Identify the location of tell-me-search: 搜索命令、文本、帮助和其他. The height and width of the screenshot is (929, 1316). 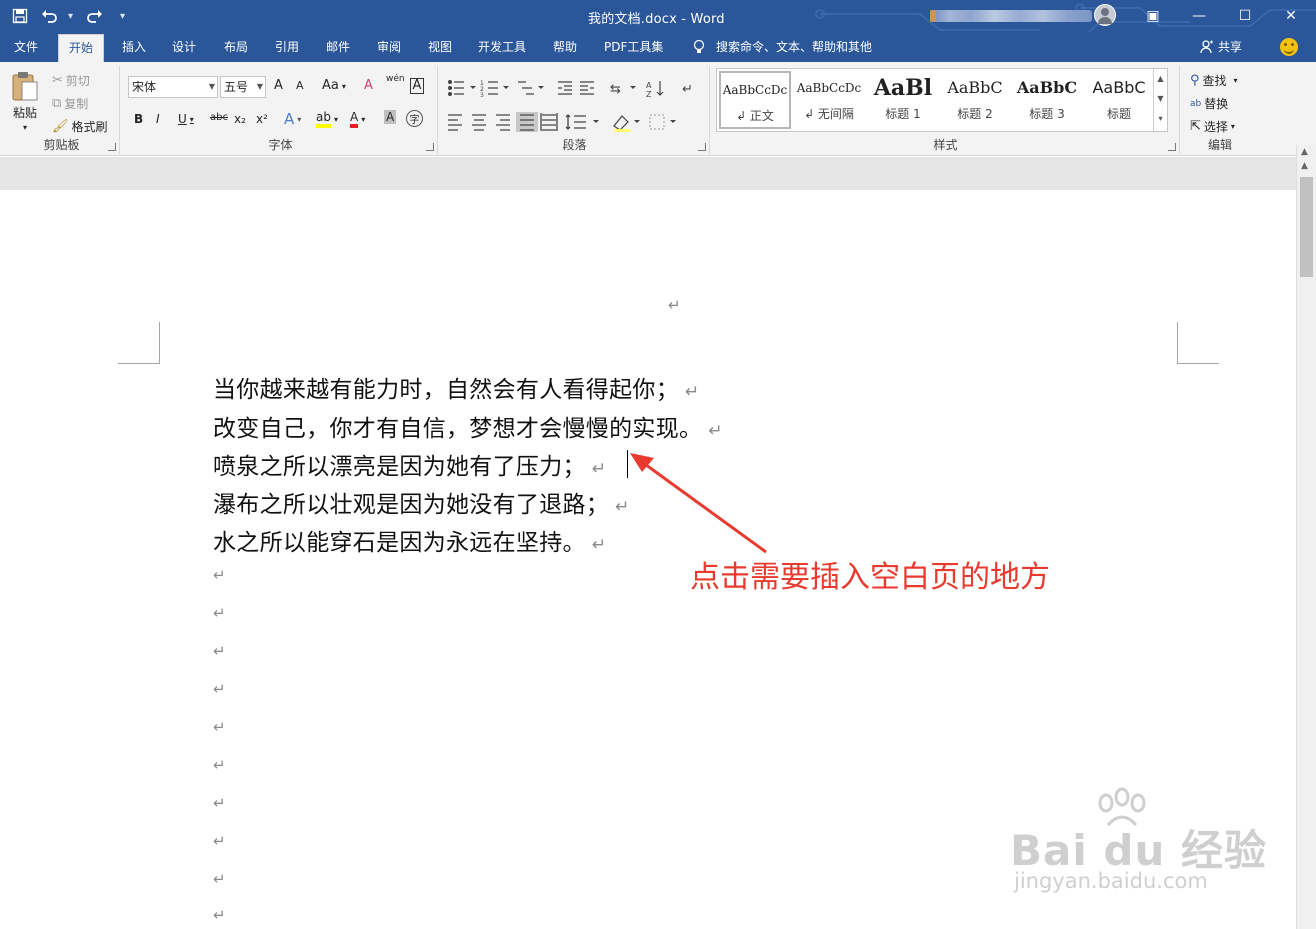
(782, 47).